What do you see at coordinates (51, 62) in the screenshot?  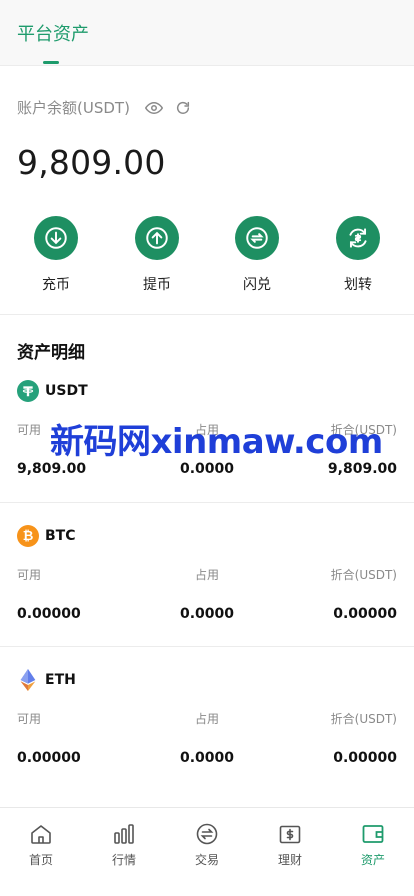 I see `tab-indicator` at bounding box center [51, 62].